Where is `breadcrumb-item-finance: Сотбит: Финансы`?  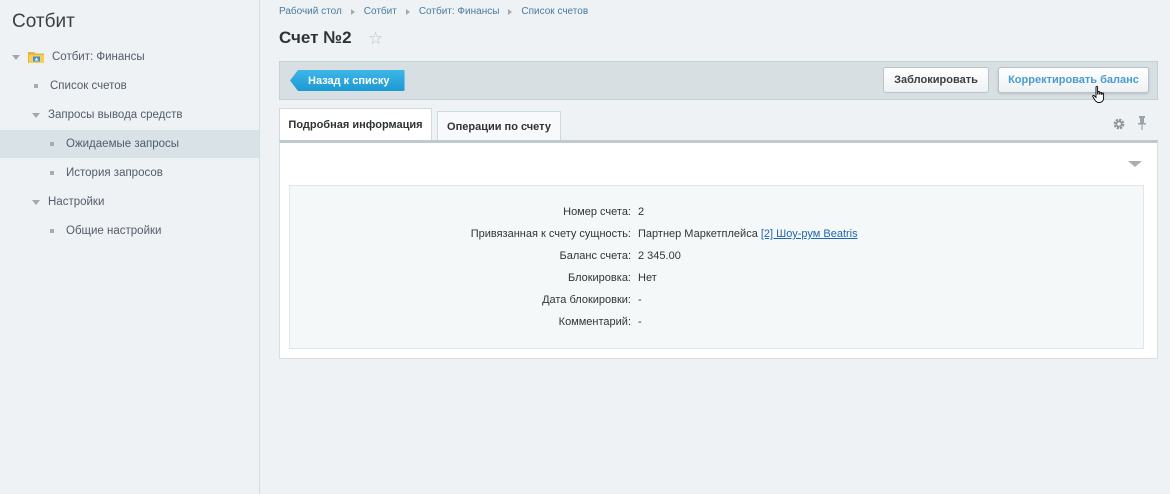 breadcrumb-item-finance: Сотбит: Финансы is located at coordinates (459, 11).